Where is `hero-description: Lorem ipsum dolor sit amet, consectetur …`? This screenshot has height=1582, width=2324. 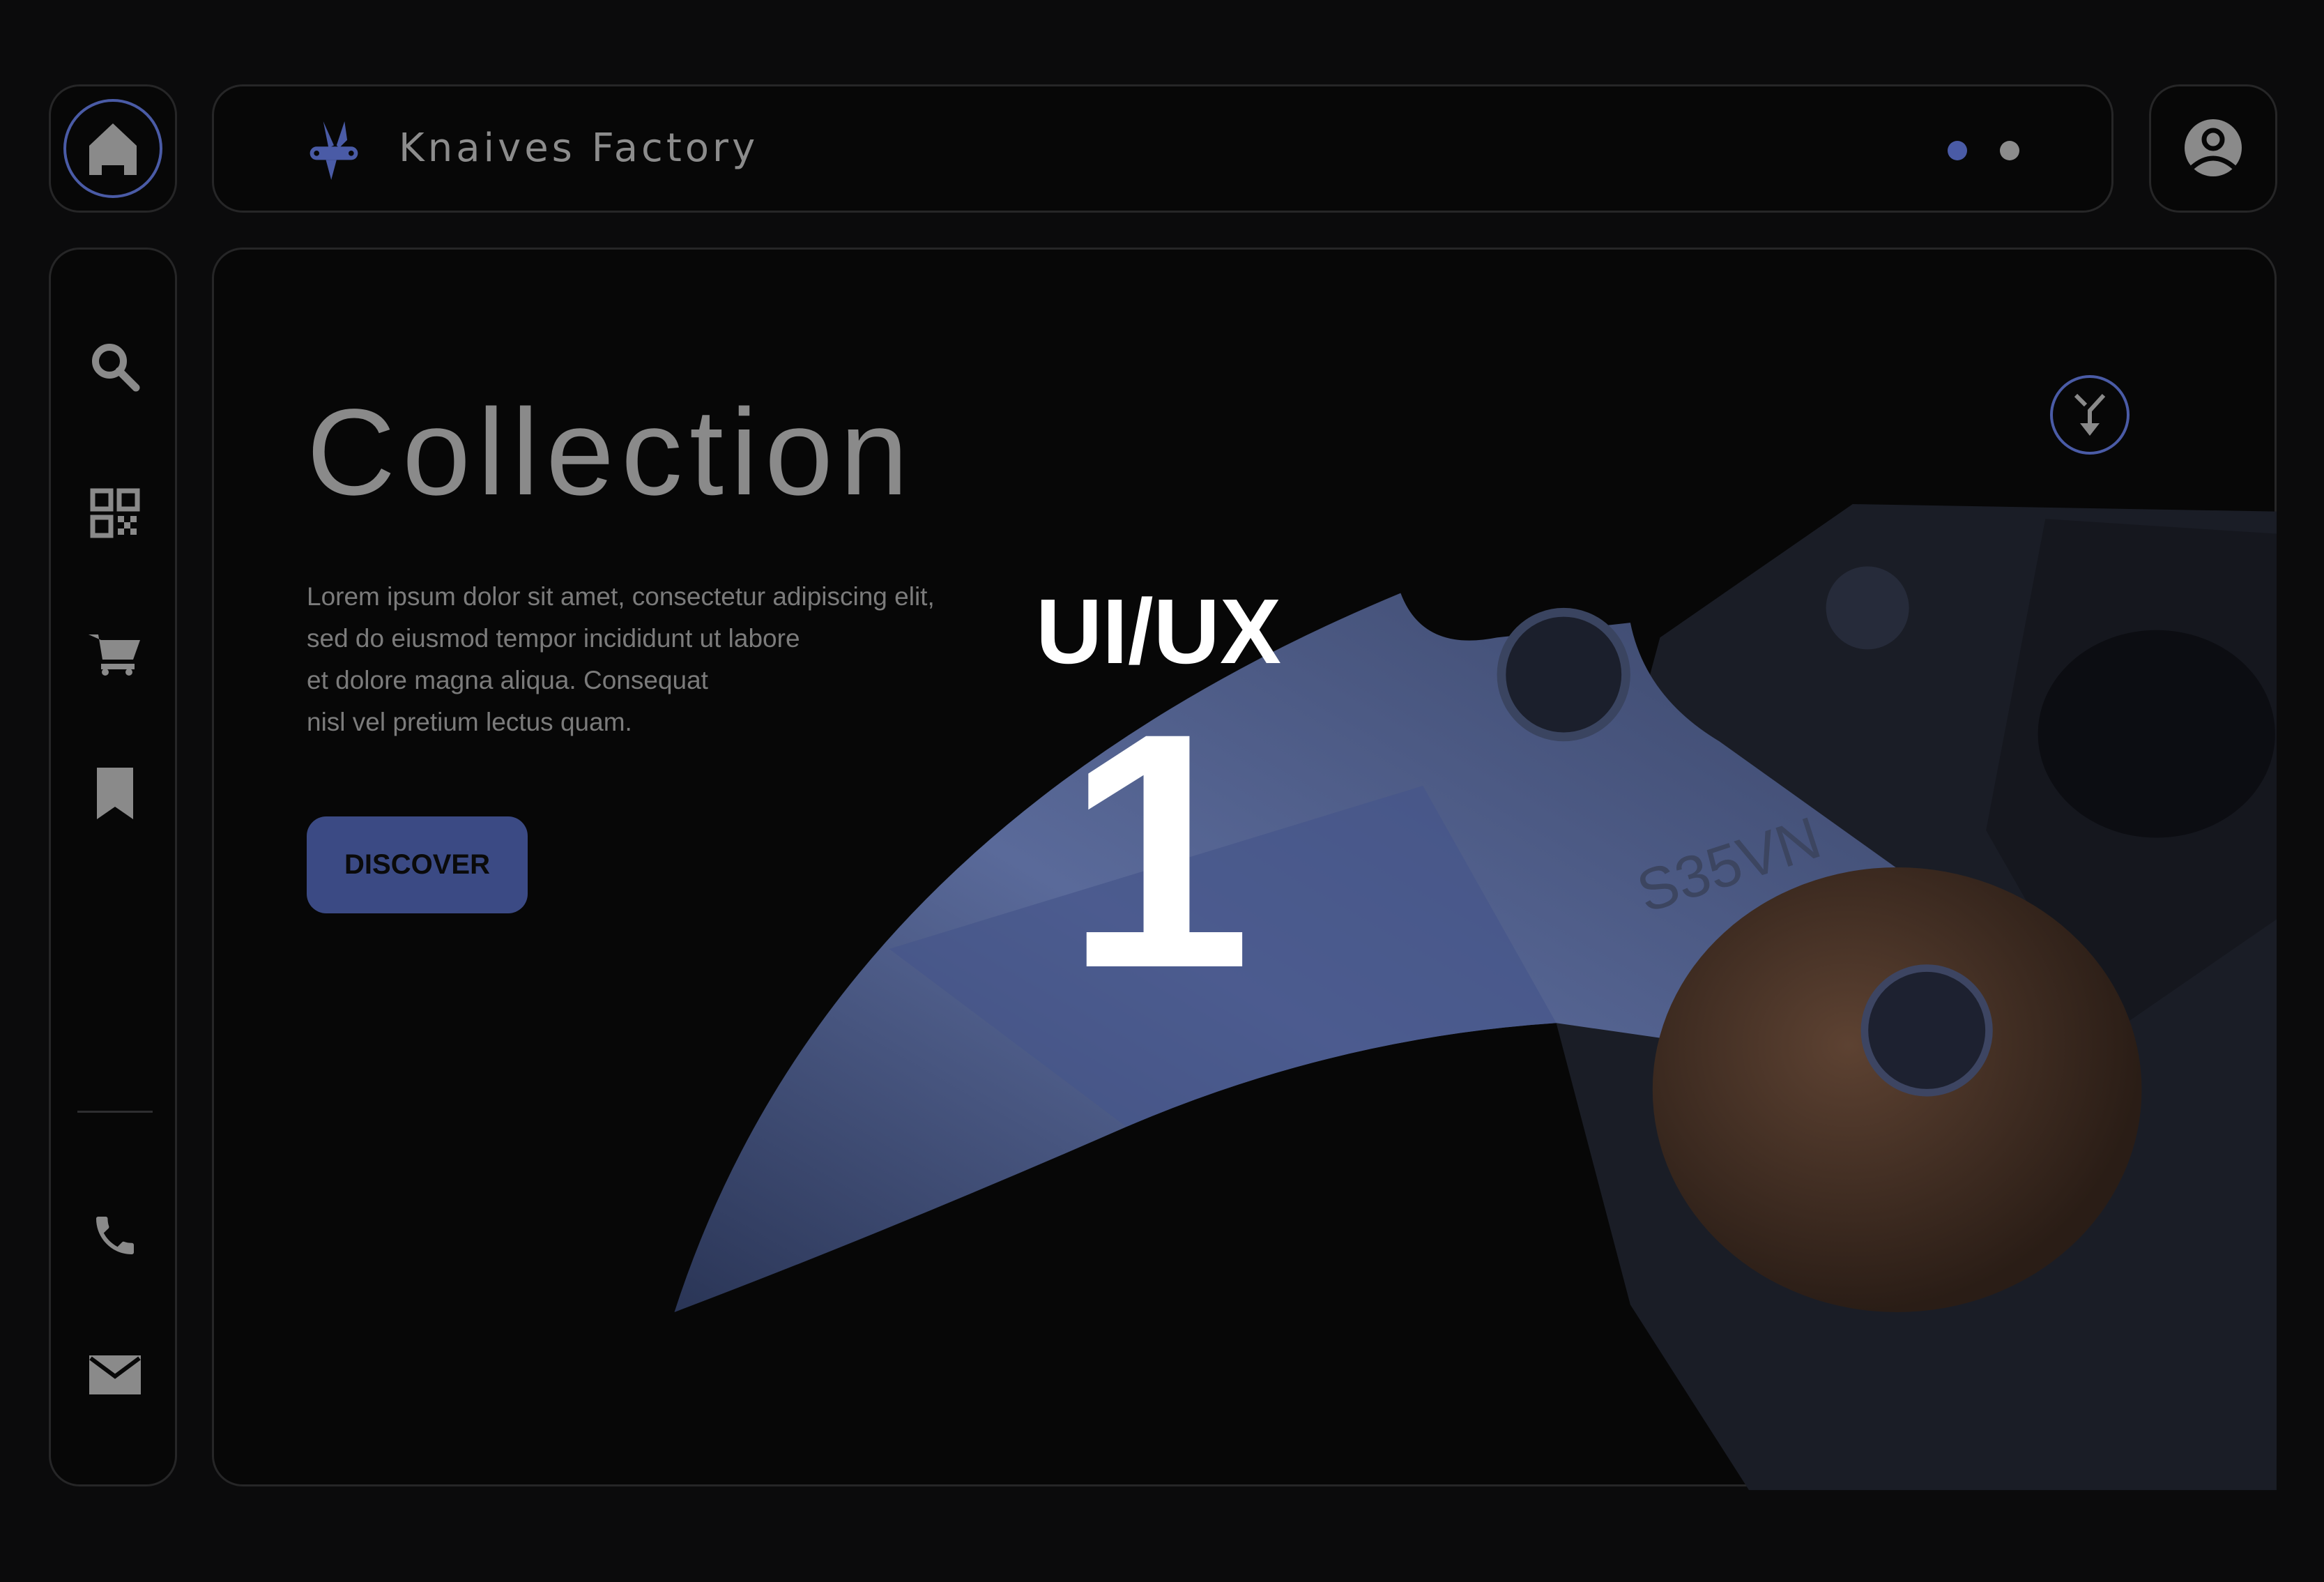 hero-description: Lorem ipsum dolor sit amet, consectetur … is located at coordinates (621, 660).